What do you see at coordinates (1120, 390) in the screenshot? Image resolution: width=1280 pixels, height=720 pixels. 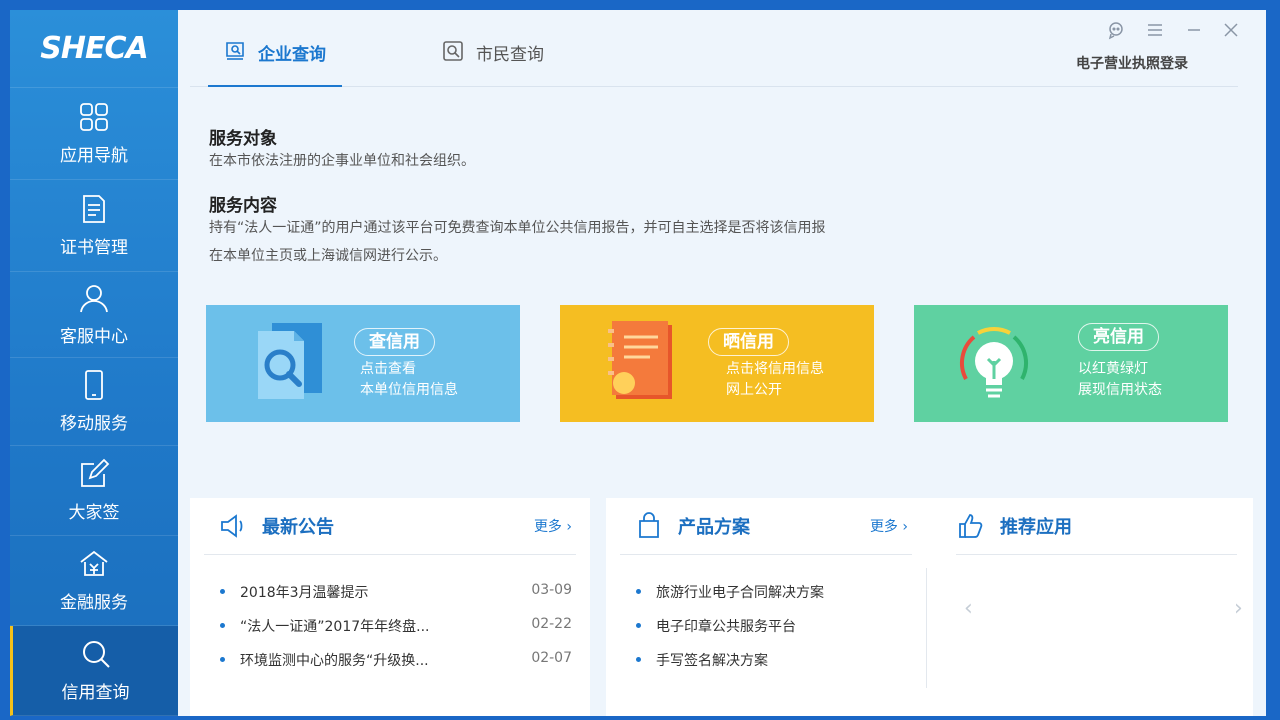 I see `card-line2: 展现信用状态` at bounding box center [1120, 390].